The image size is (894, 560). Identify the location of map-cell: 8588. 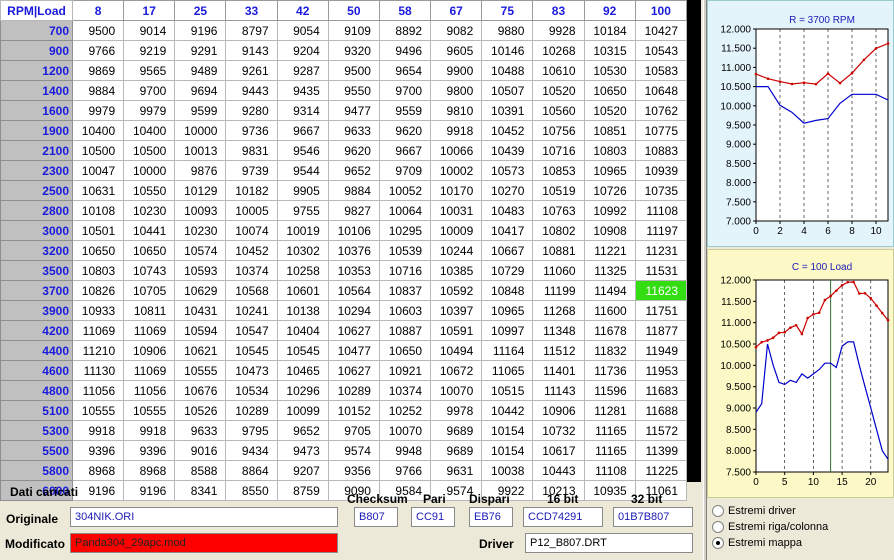
(200, 470).